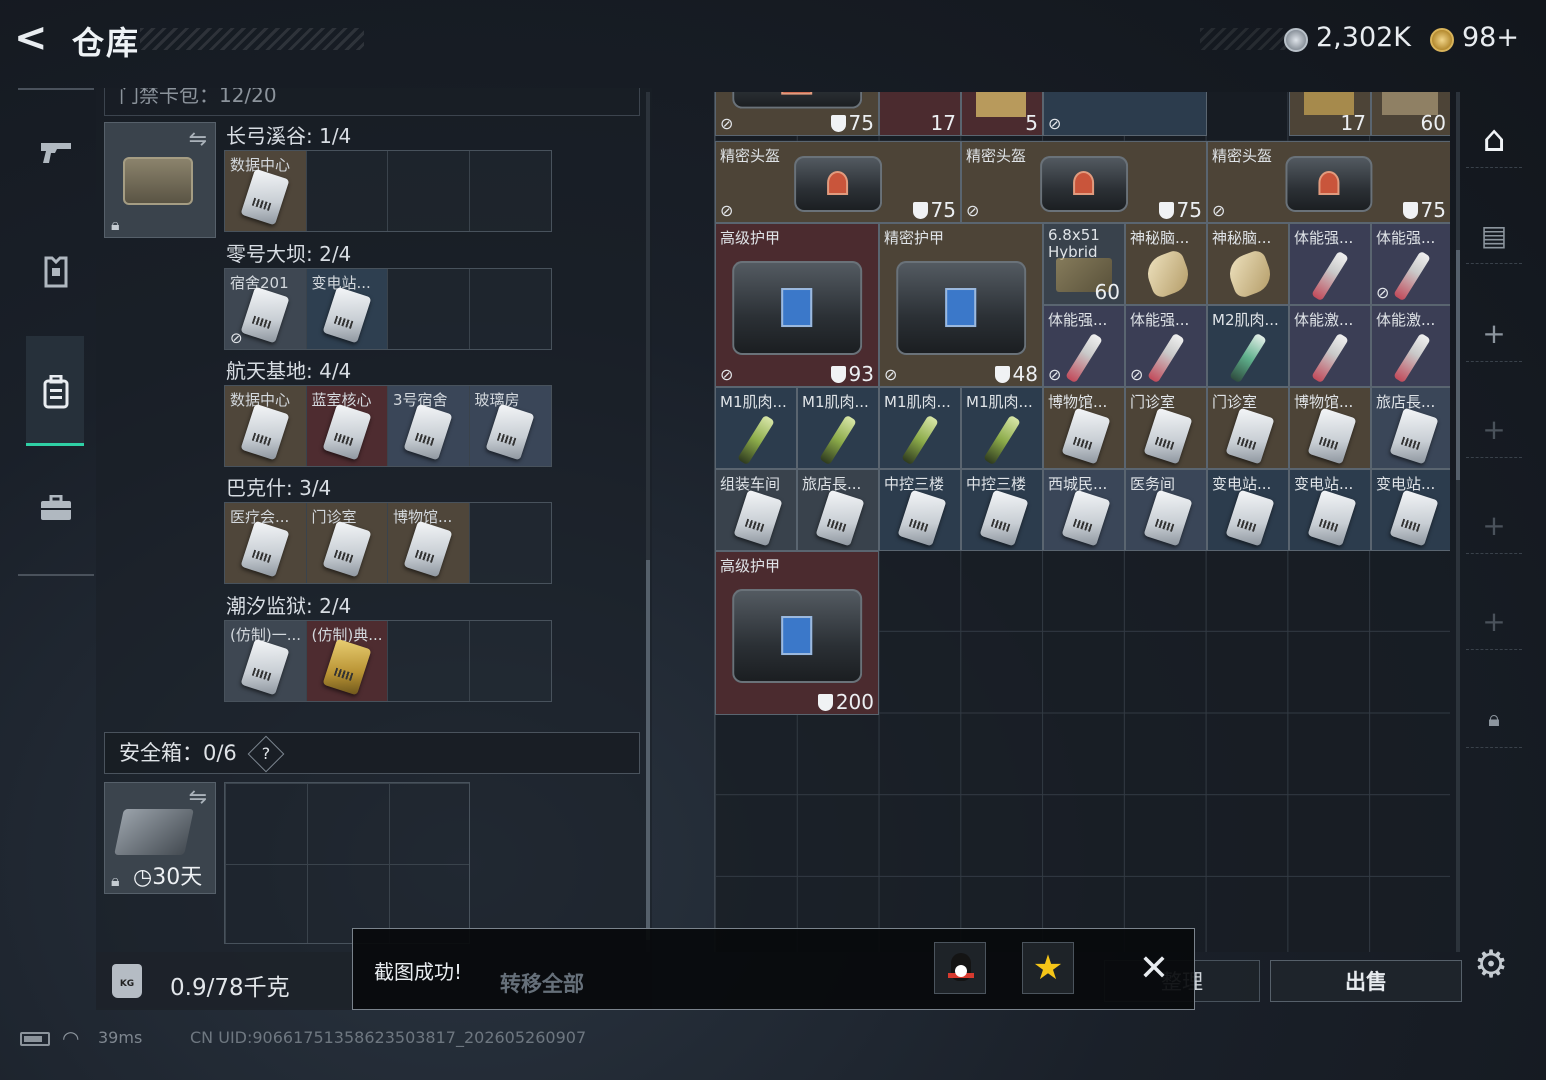 The height and width of the screenshot is (1080, 1546). I want to click on item-tile: 60, so click(1410, 114).